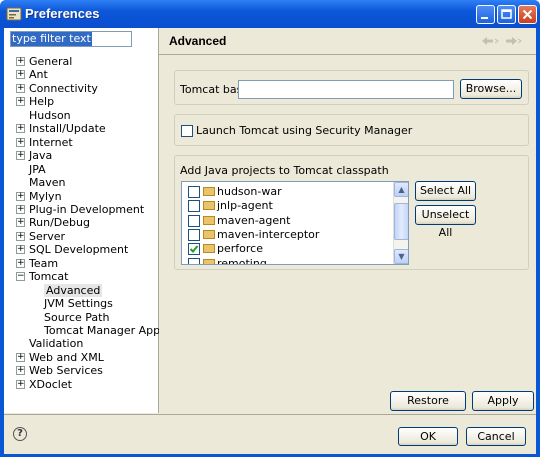 Image resolution: width=540 pixels, height=457 pixels. I want to click on tree-item: Source Path, so click(79, 317).